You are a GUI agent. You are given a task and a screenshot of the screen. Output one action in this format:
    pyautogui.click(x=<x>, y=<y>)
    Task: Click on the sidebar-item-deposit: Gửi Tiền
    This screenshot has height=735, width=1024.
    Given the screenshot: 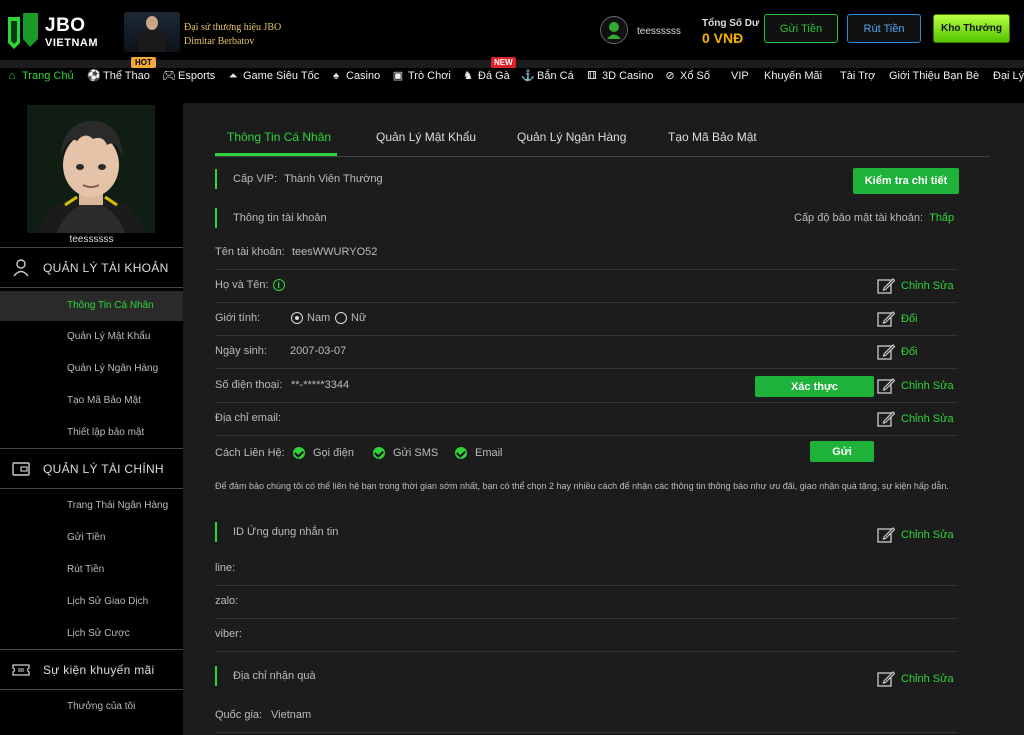 What is the action you would take?
    pyautogui.click(x=91, y=538)
    